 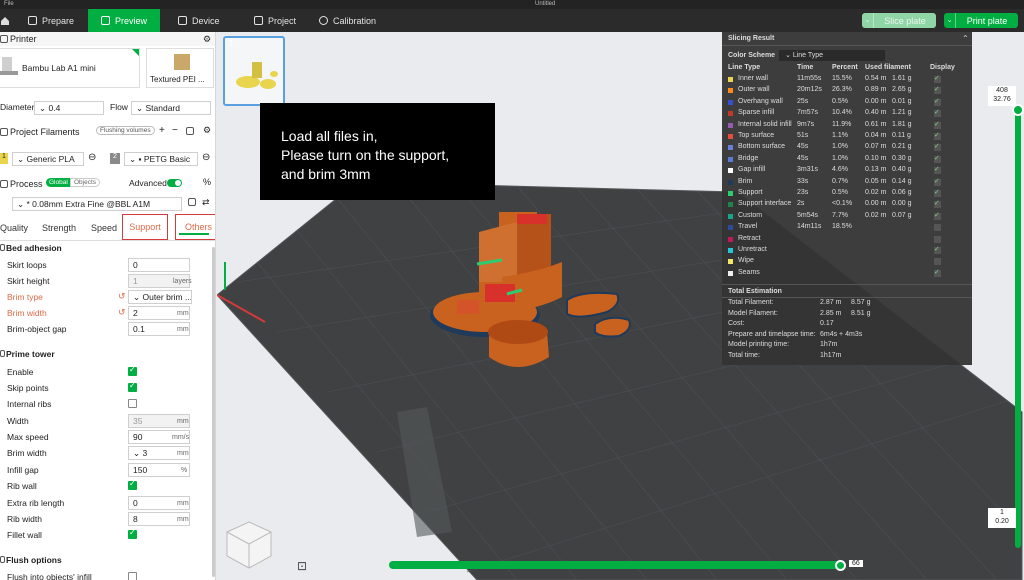 I want to click on flush-into-infill-checkbox, so click(x=132, y=576).